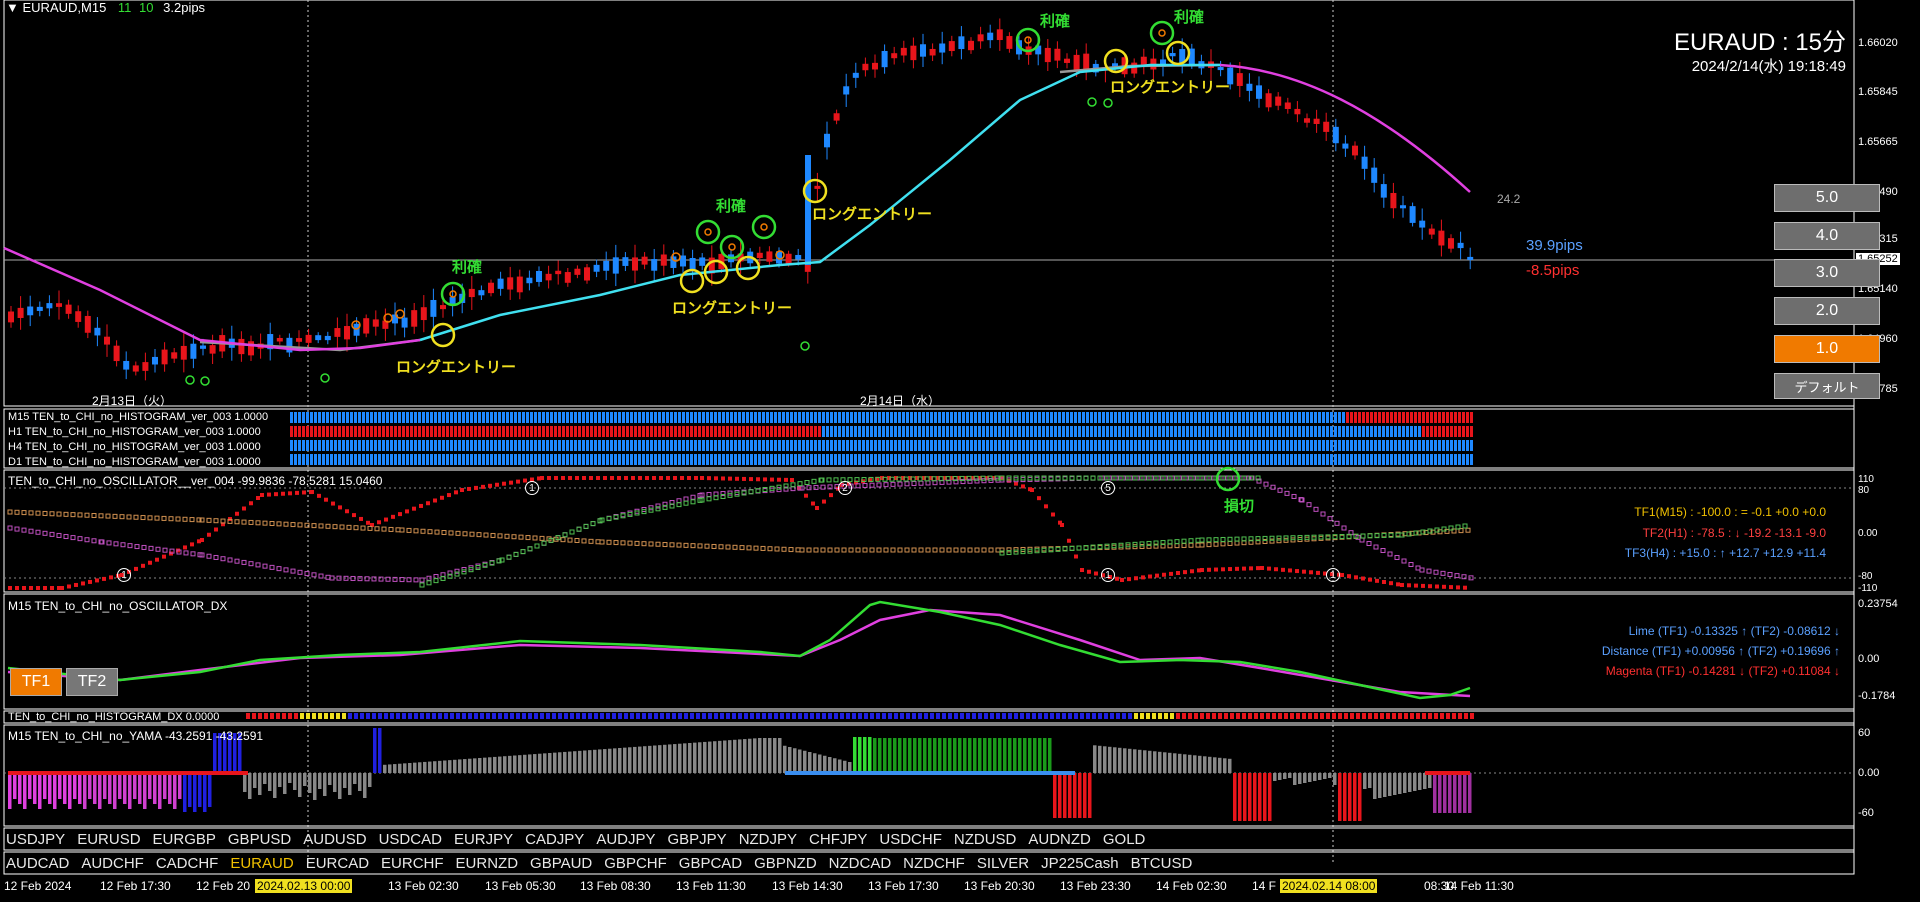  What do you see at coordinates (412, 863) in the screenshot?
I see `symbol-eurchf: EURCHF` at bounding box center [412, 863].